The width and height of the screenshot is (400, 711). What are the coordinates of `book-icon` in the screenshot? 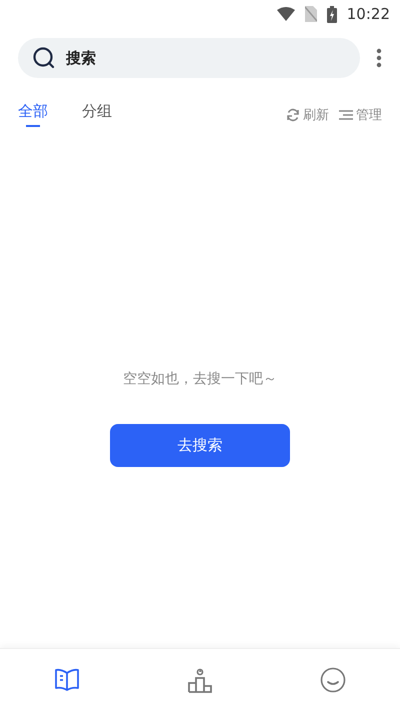 It's located at (67, 680).